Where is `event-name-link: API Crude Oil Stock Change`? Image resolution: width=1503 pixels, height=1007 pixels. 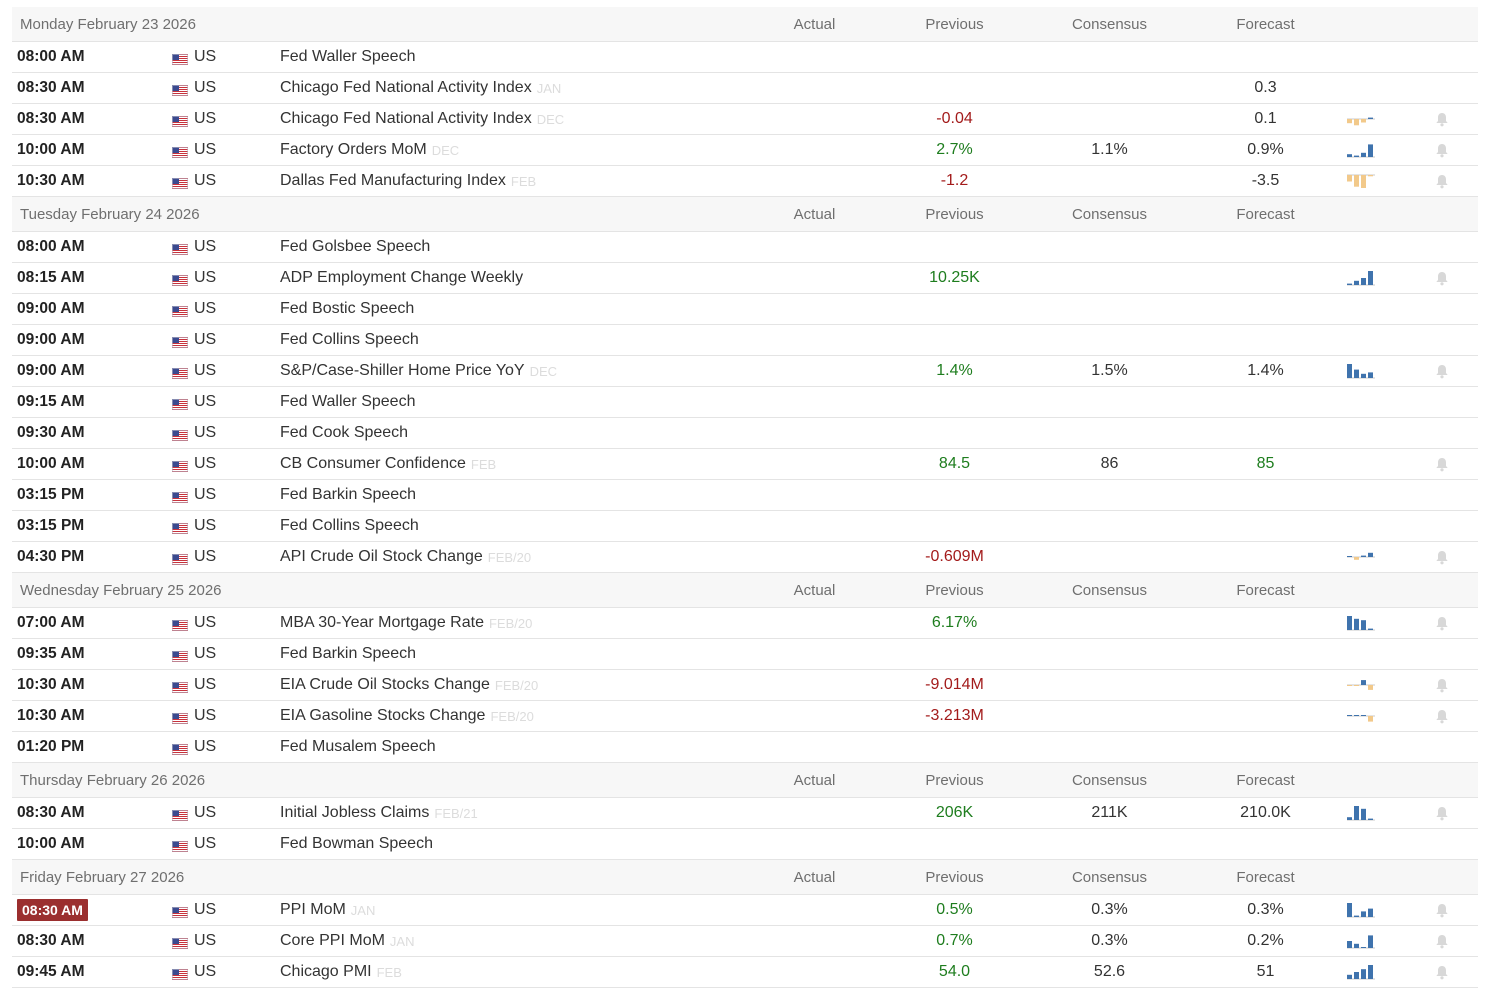
event-name-link: API Crude Oil Stock Change is located at coordinates (381, 557).